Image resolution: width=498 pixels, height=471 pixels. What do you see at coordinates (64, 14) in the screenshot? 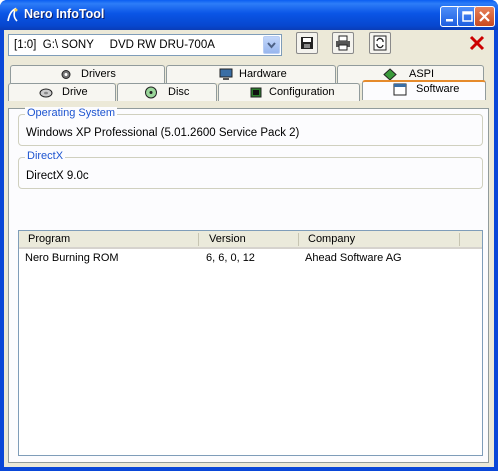
I see `window-title: Nero InfoTool` at bounding box center [64, 14].